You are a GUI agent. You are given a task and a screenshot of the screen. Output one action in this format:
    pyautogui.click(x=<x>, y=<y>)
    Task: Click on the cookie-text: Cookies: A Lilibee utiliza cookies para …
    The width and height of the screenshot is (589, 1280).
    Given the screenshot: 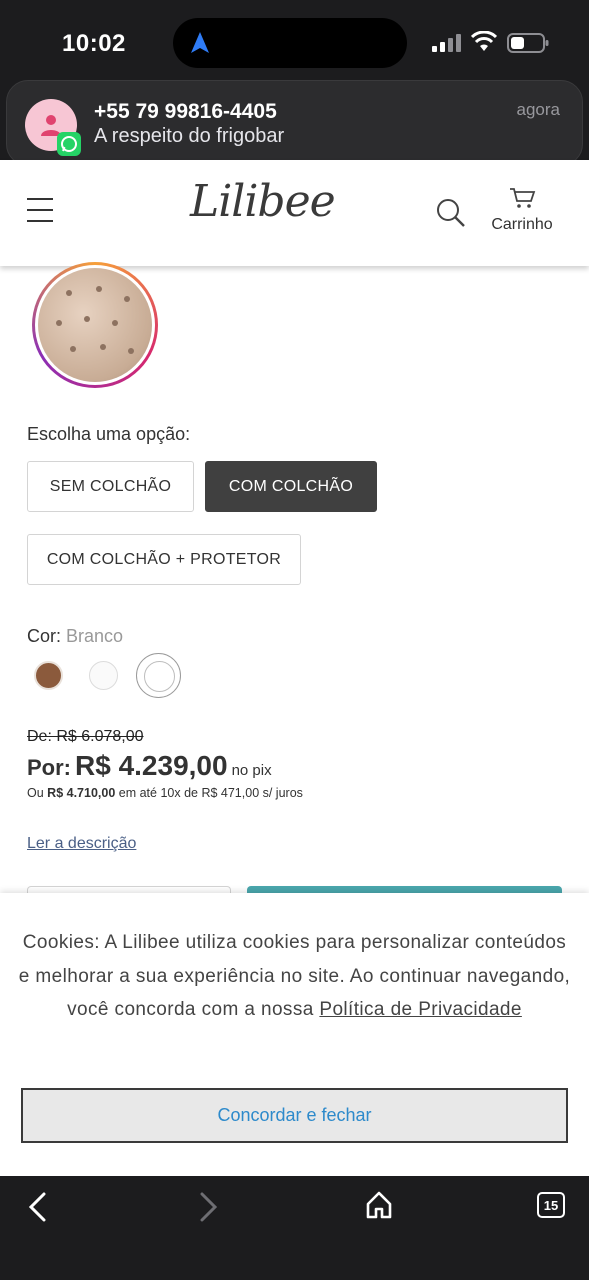 What is the action you would take?
    pyautogui.click(x=294, y=976)
    